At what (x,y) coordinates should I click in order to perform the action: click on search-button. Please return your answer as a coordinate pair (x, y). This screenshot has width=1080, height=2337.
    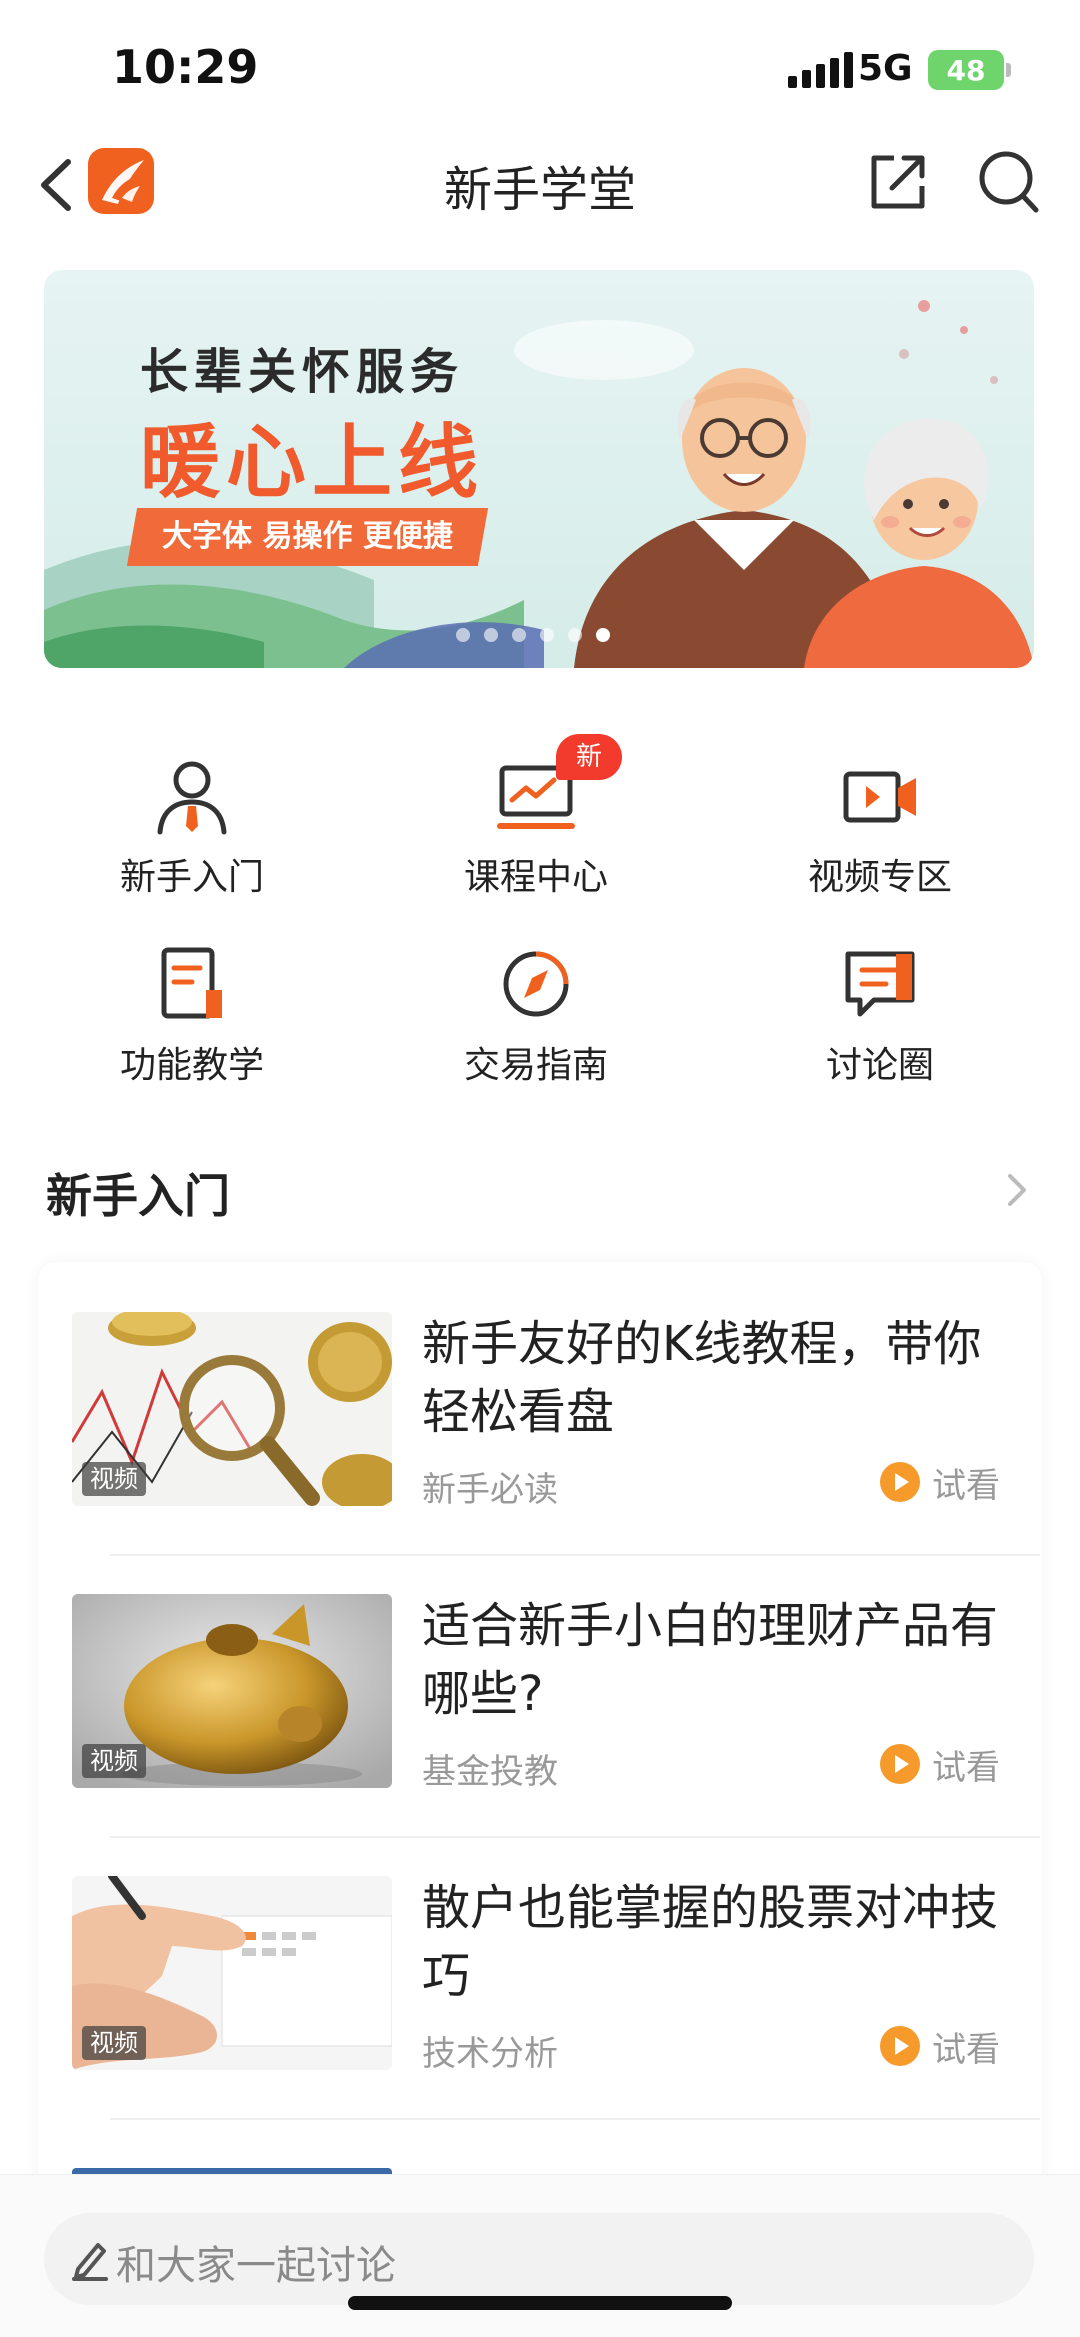
    Looking at the image, I should click on (1009, 182).